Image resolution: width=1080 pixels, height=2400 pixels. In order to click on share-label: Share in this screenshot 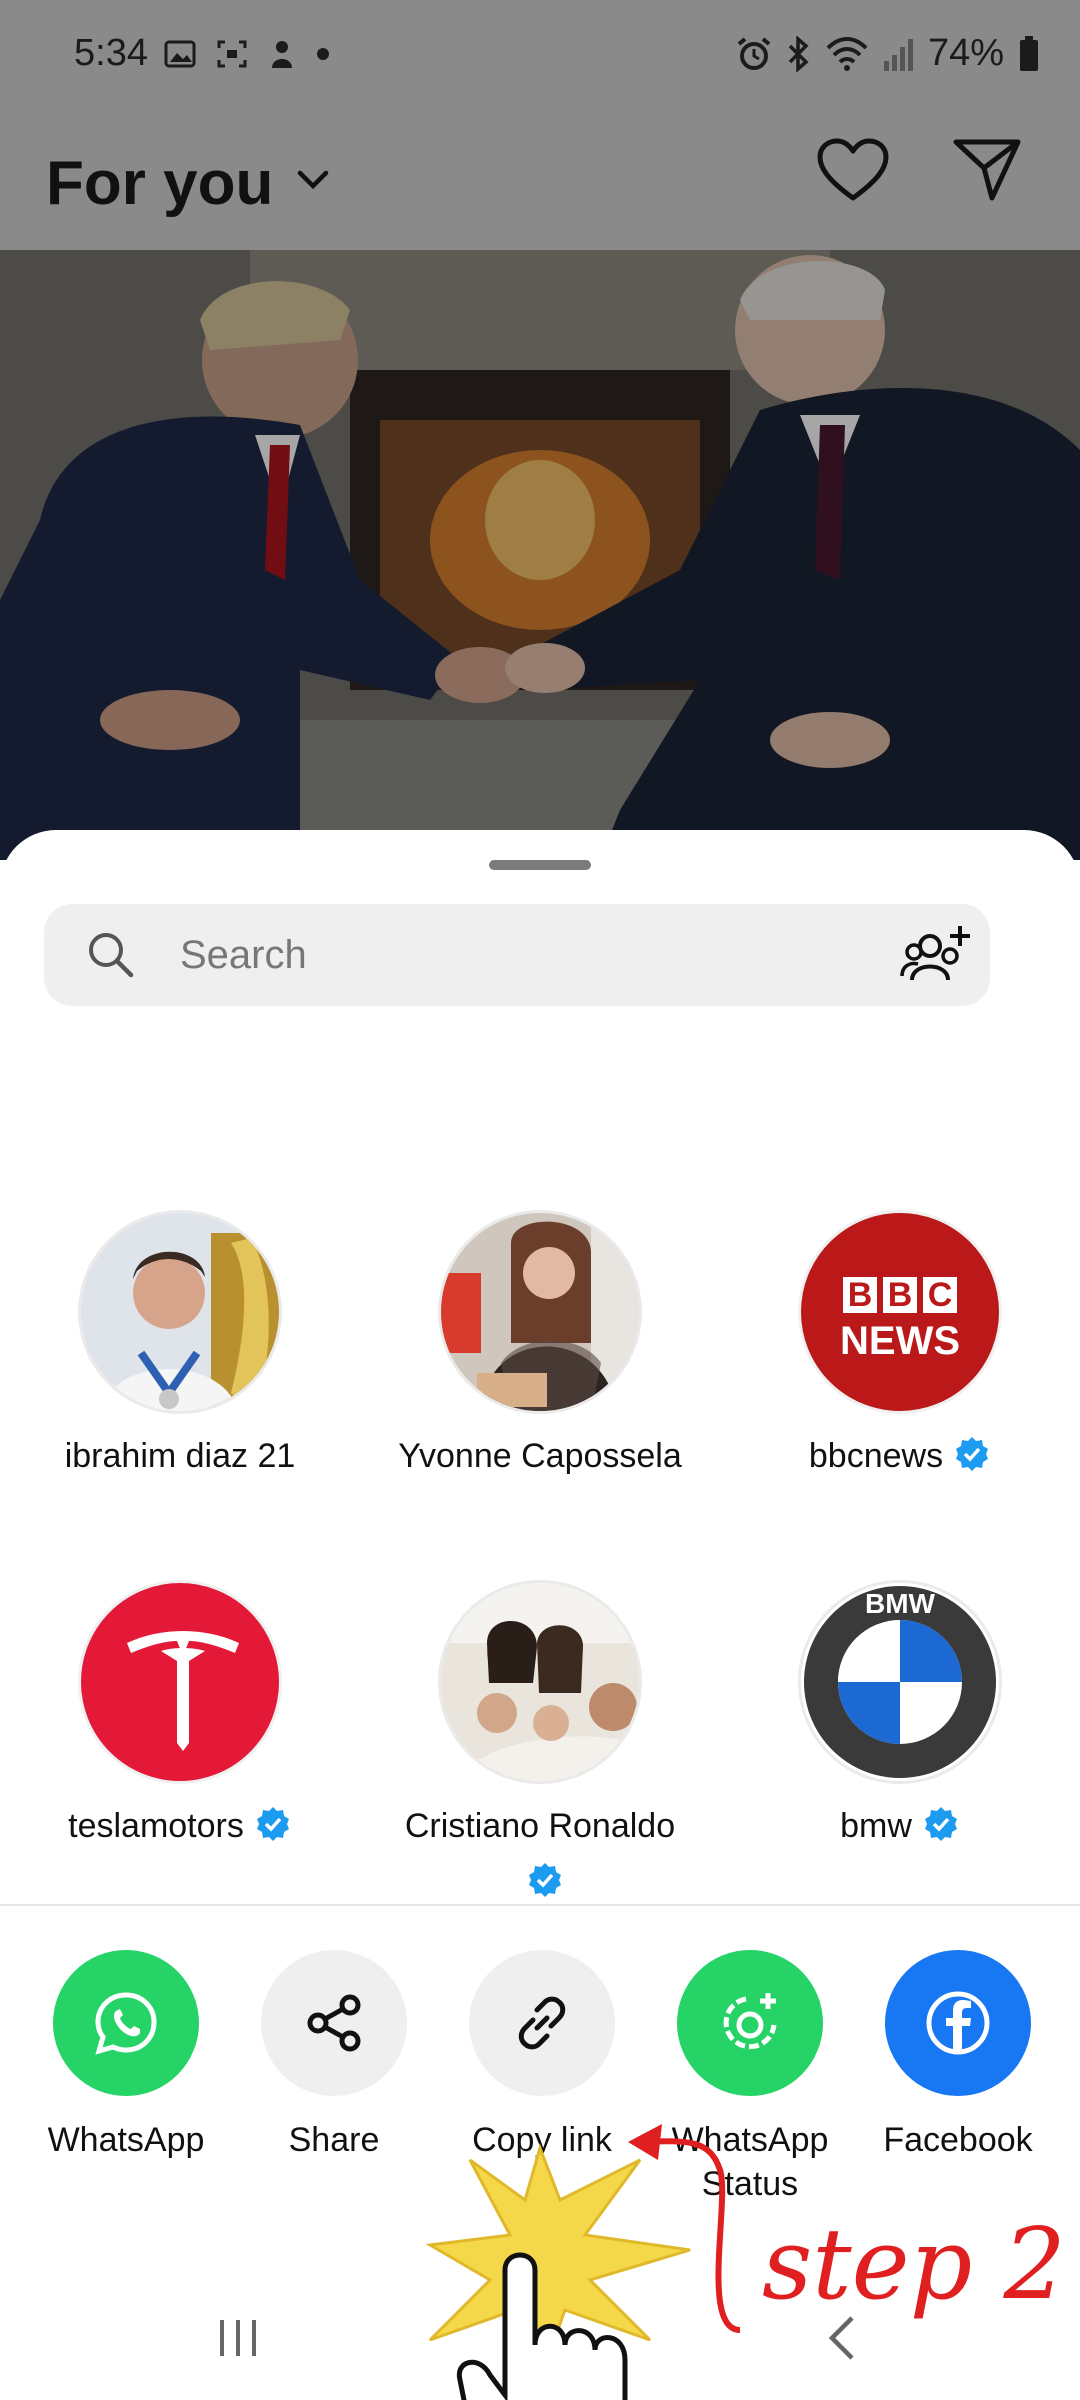, I will do `click(334, 2140)`.